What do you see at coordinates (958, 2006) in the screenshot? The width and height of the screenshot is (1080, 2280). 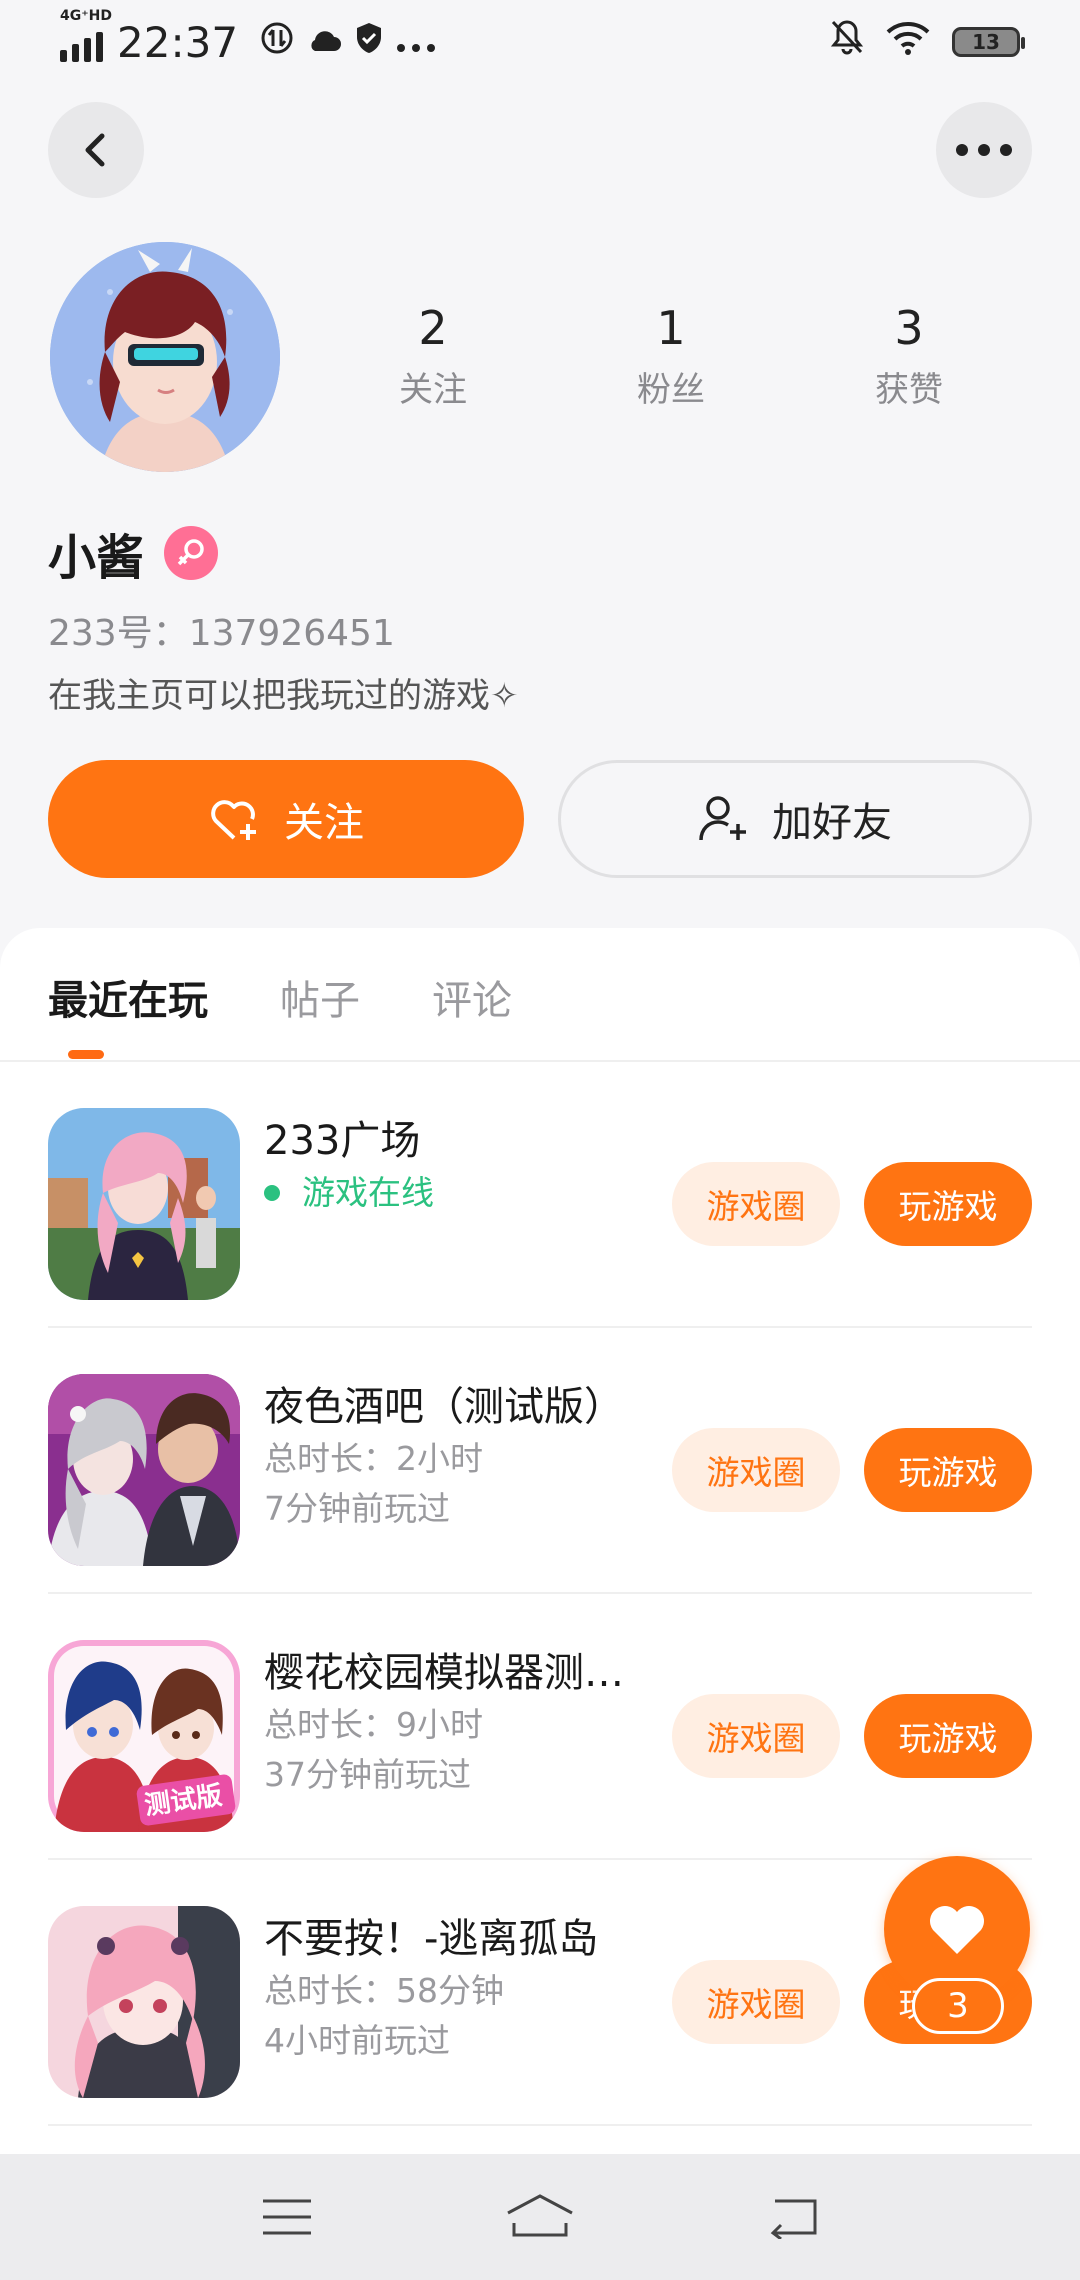 I see `like-count-badge: 3` at bounding box center [958, 2006].